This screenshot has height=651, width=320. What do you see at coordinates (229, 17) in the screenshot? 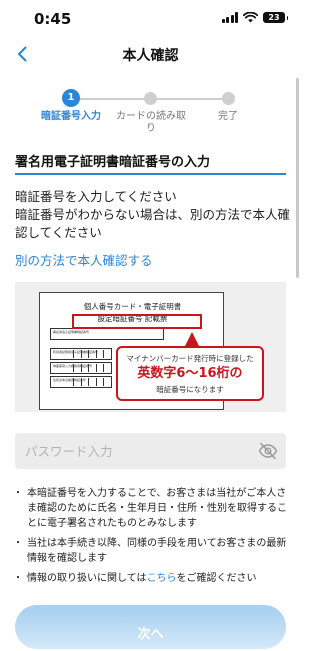
I see `cellular-signal-icon` at bounding box center [229, 17].